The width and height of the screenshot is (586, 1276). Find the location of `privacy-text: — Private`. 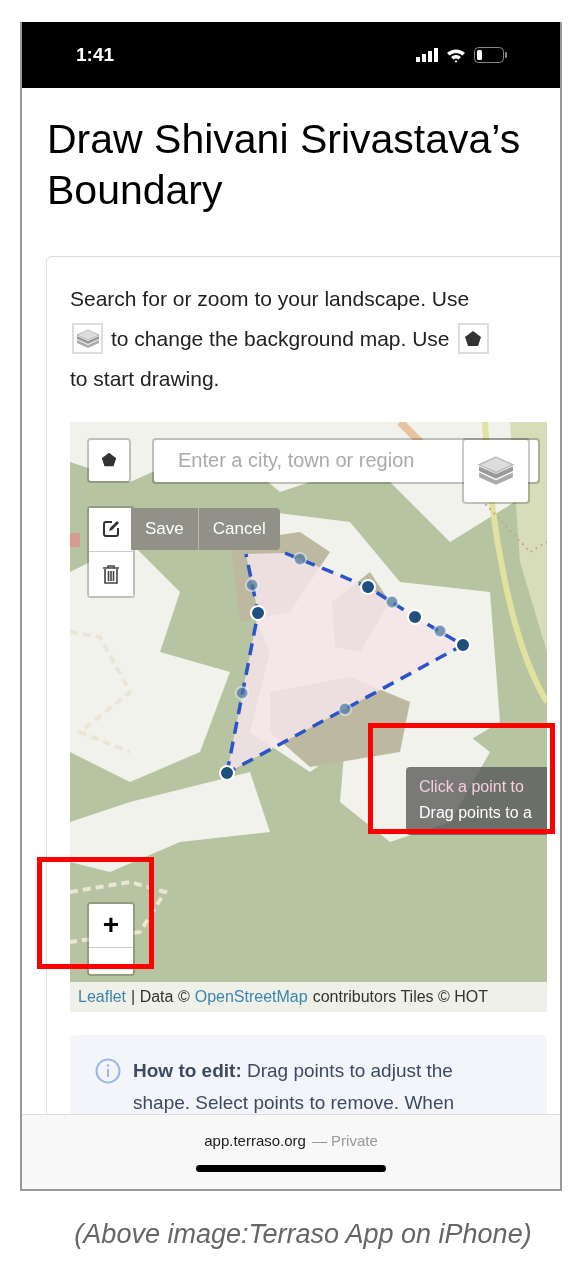

privacy-text: — Private is located at coordinates (344, 1140).